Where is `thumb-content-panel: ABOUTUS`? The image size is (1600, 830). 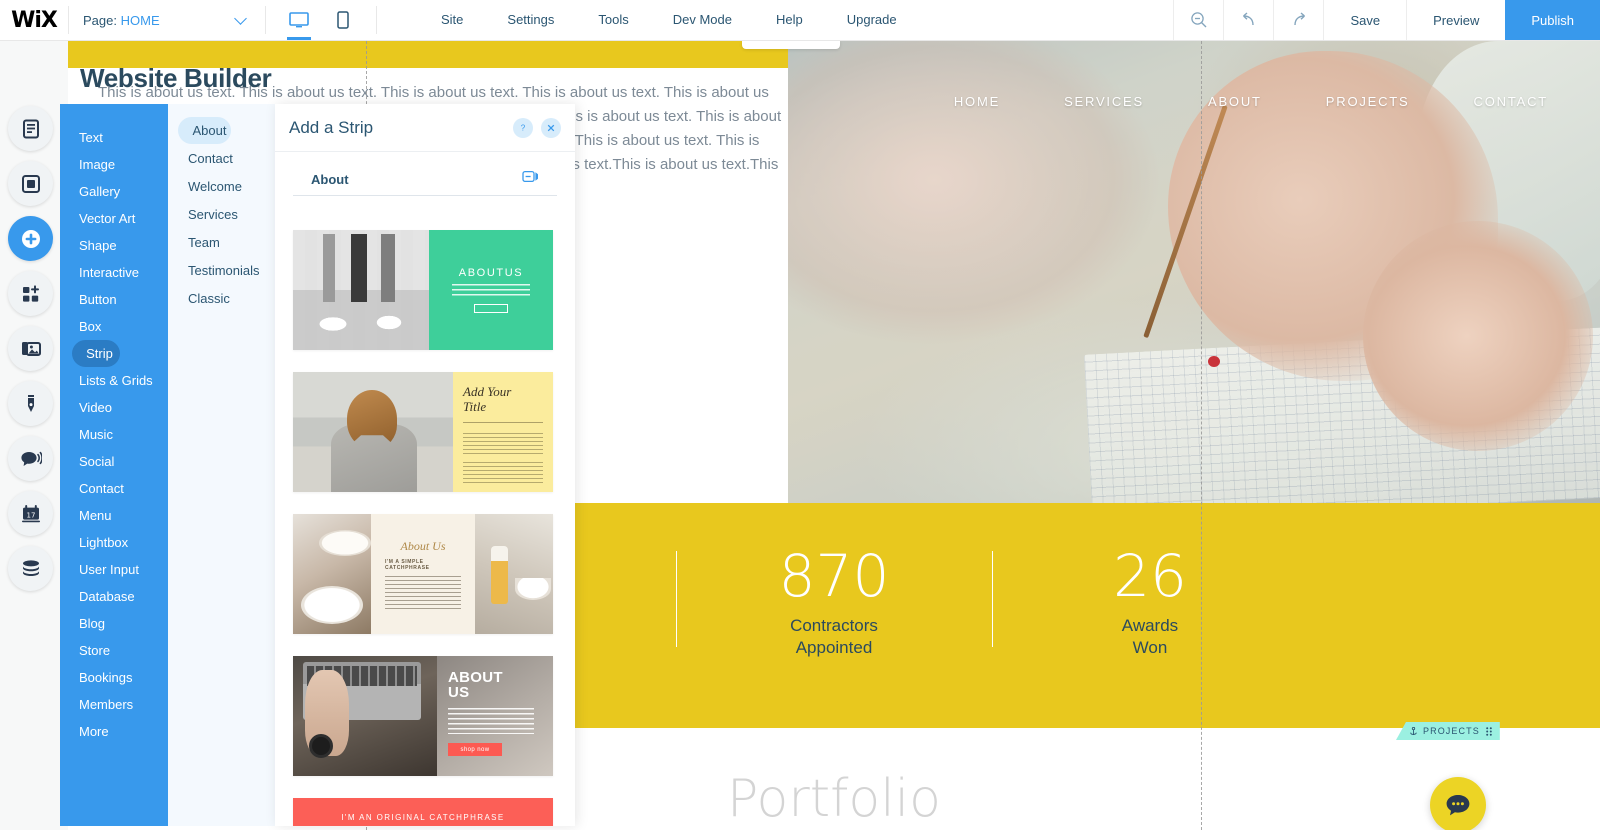 thumb-content-panel: ABOUTUS is located at coordinates (491, 290).